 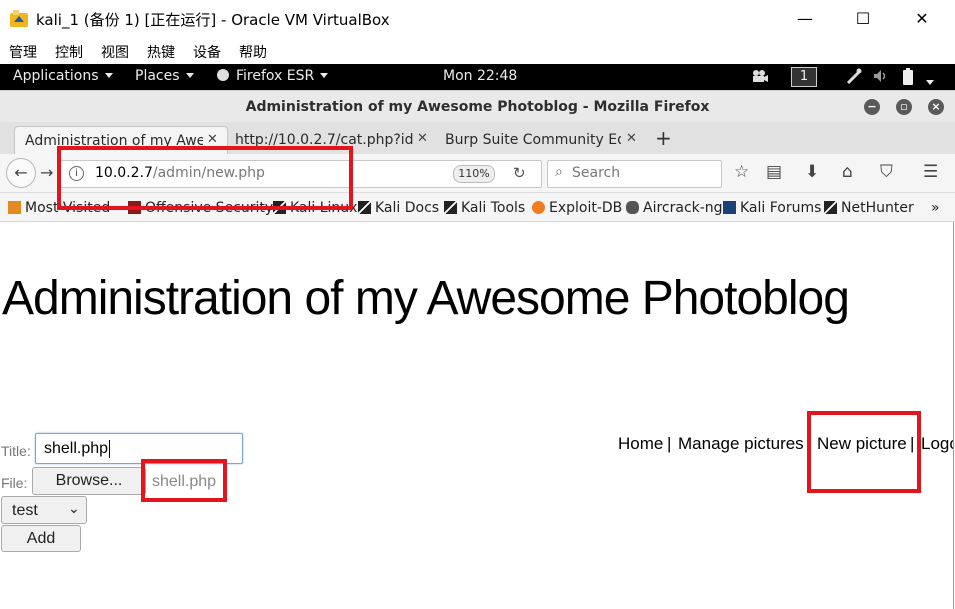 I want to click on firefox-esr-menu: Firefox ESR, so click(x=273, y=76).